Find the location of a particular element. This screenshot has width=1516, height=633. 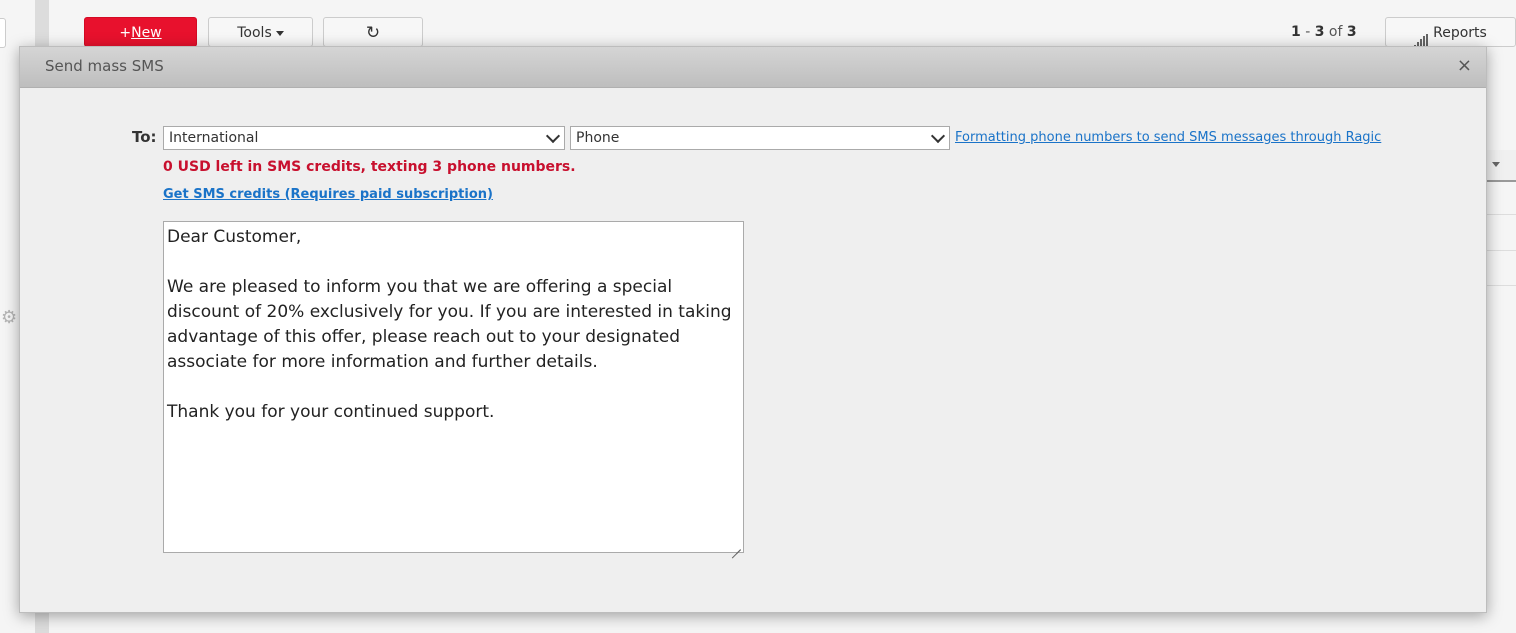

refresh-icon: ↻ is located at coordinates (373, 33).